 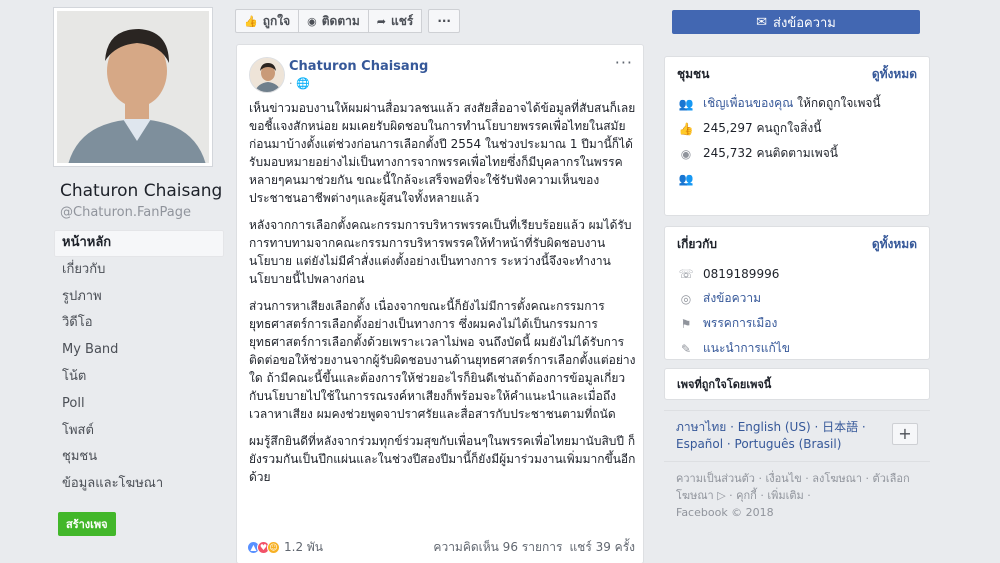 What do you see at coordinates (762, 22) in the screenshot?
I see `messenger-icon: ✉` at bounding box center [762, 22].